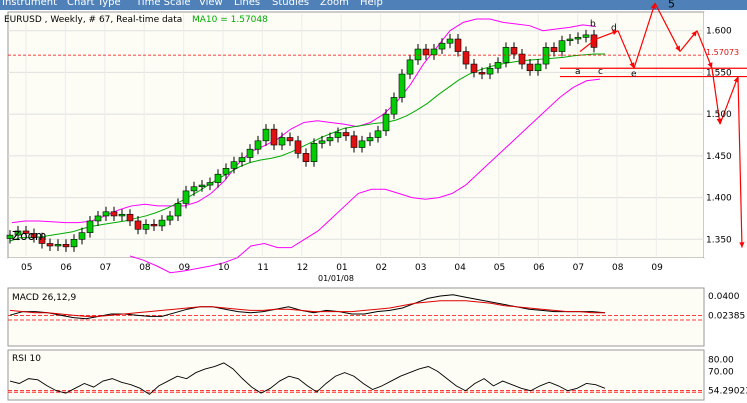 The image size is (747, 403). I want to click on info-symbol: EURUSD , Weekly, # 67, Real-time data, so click(93, 20).